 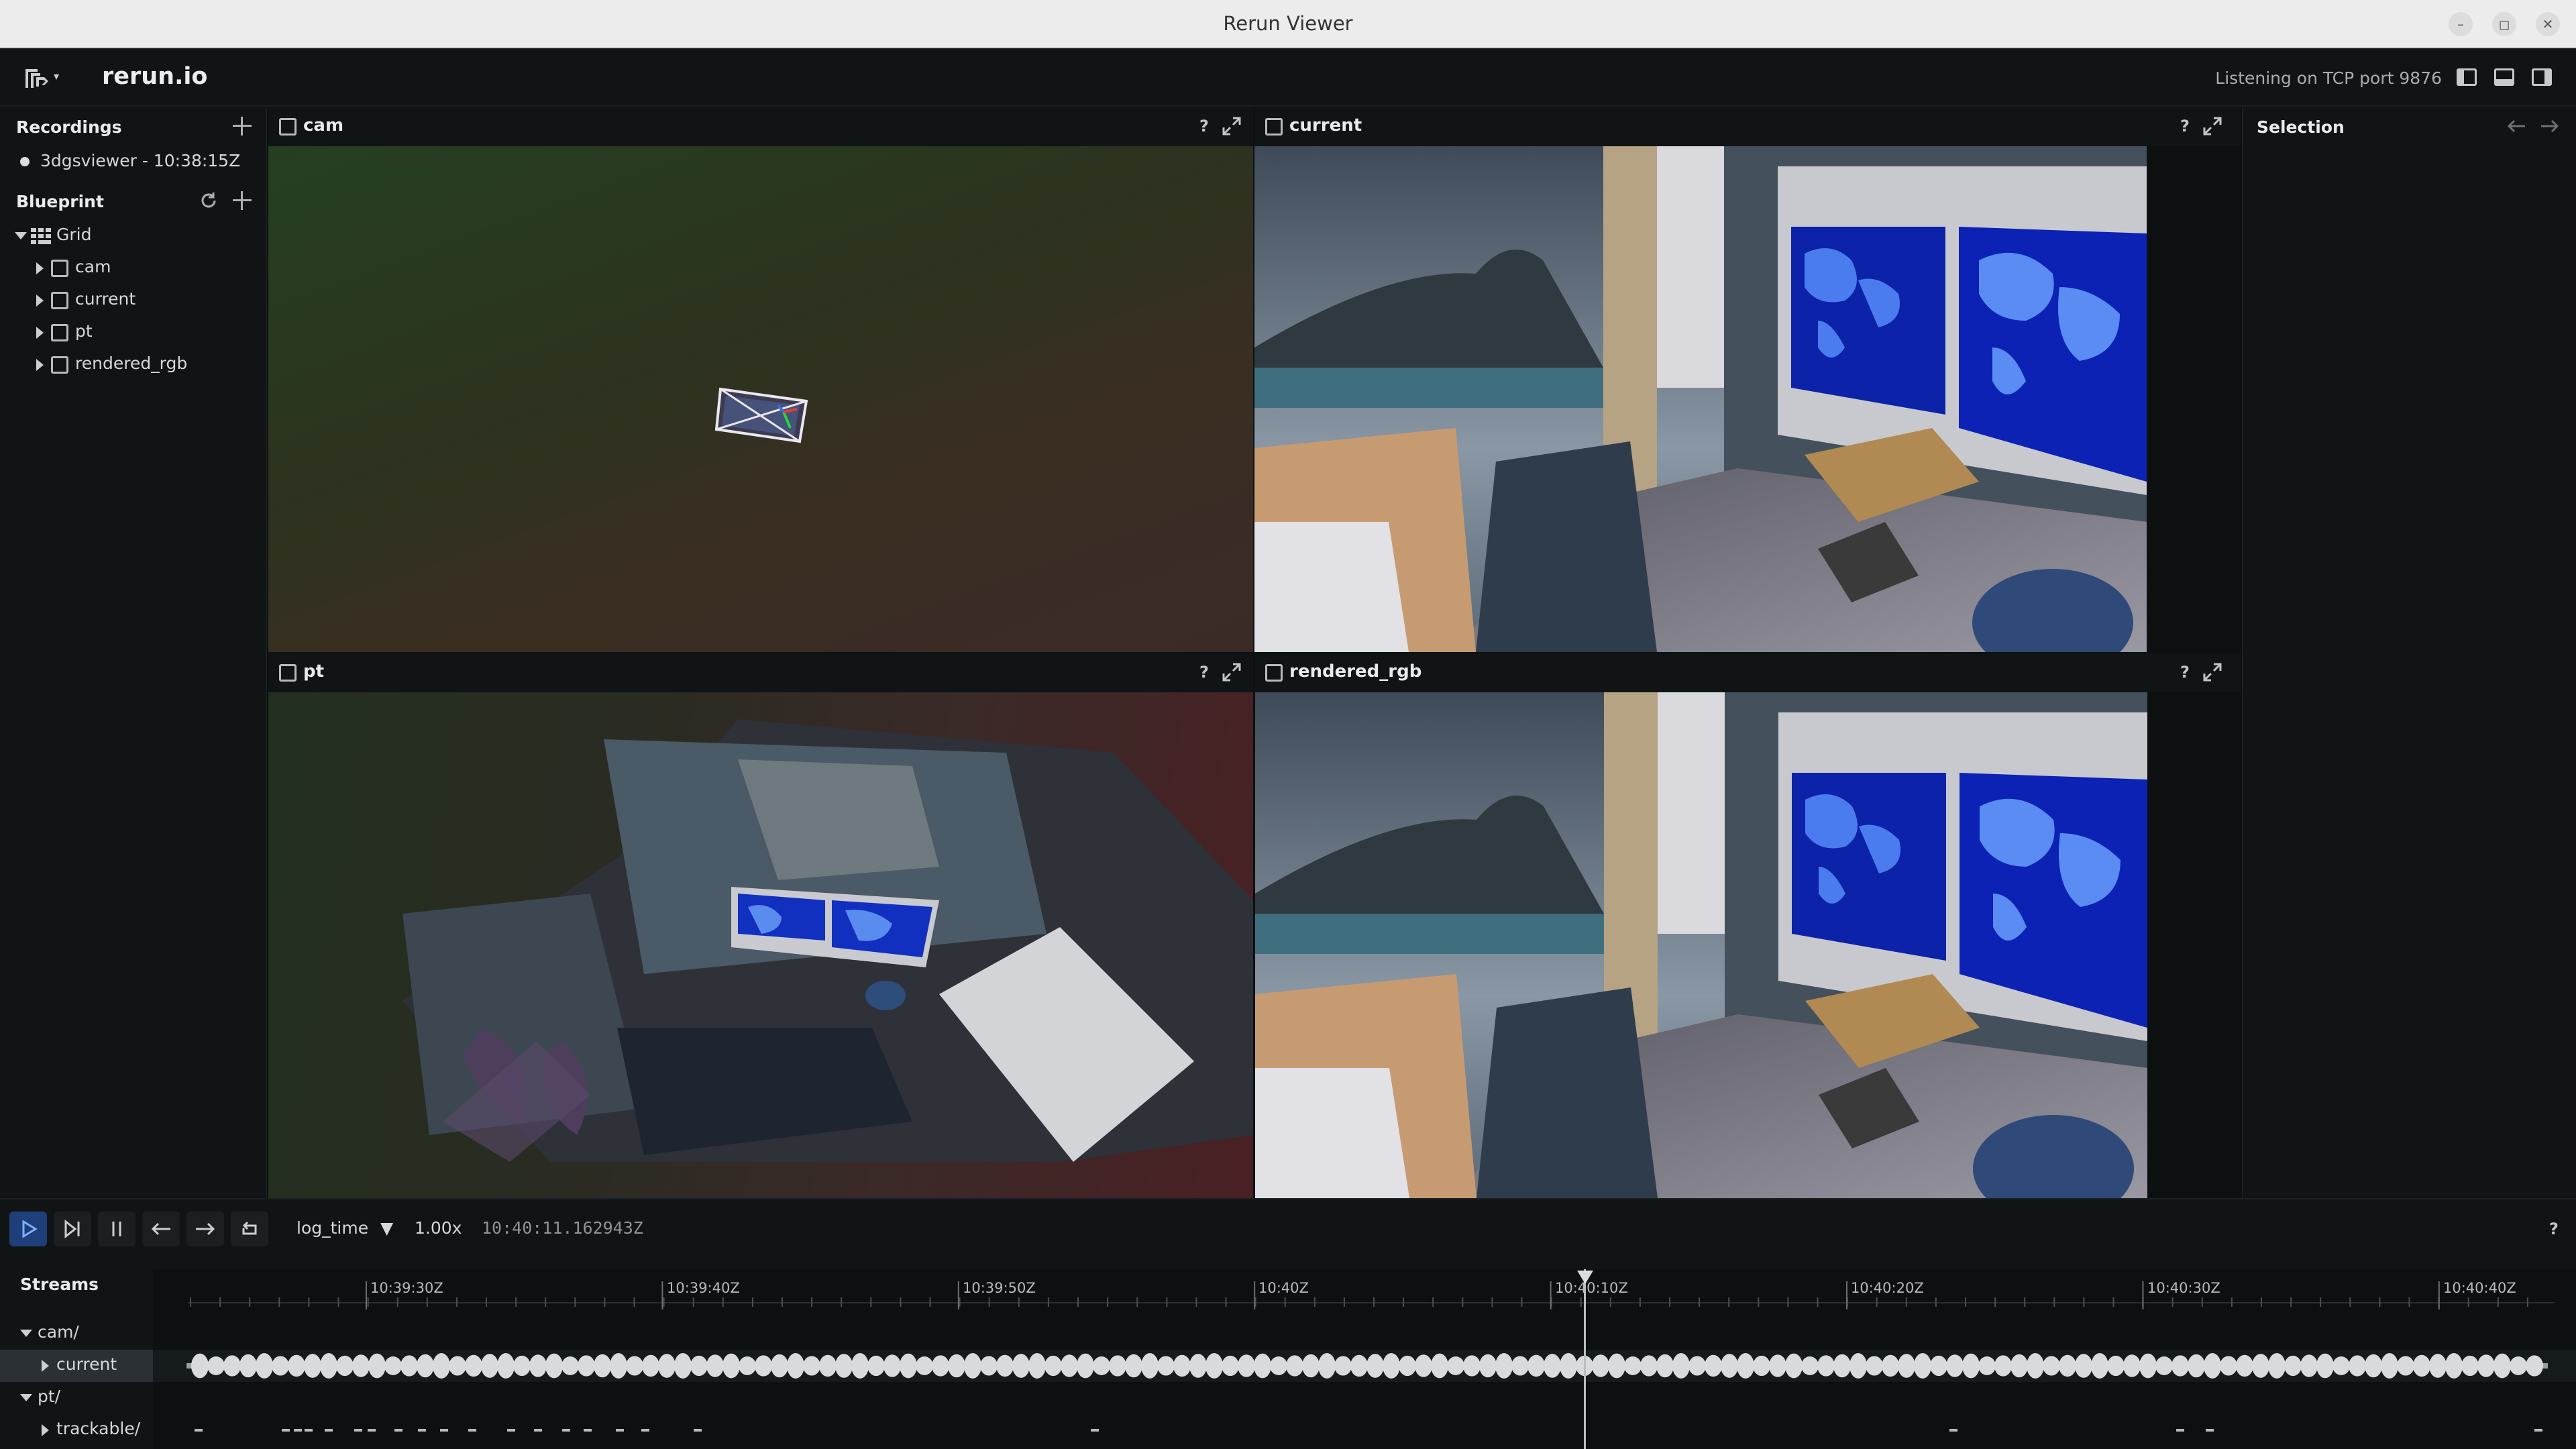 I want to click on tick-label: 10:39:50Z, so click(x=999, y=1288).